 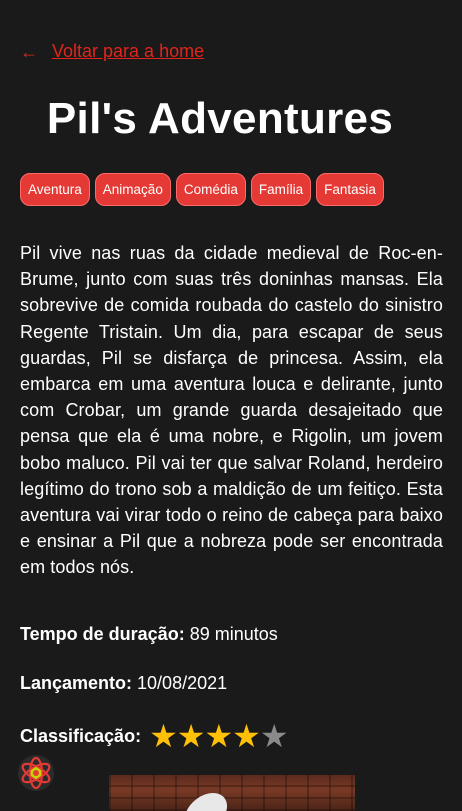 I want to click on arrow-left-icon: ←, so click(x=29, y=51).